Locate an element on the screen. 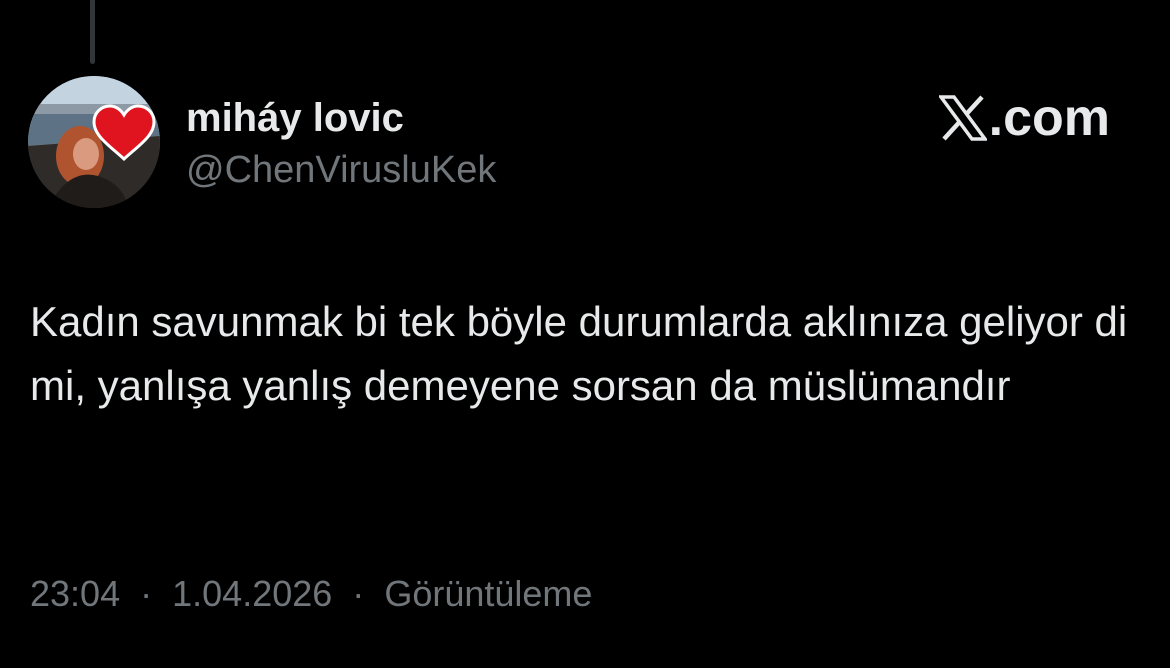 This screenshot has height=668, width=1170. brand-domain: .com is located at coordinates (1049, 118).